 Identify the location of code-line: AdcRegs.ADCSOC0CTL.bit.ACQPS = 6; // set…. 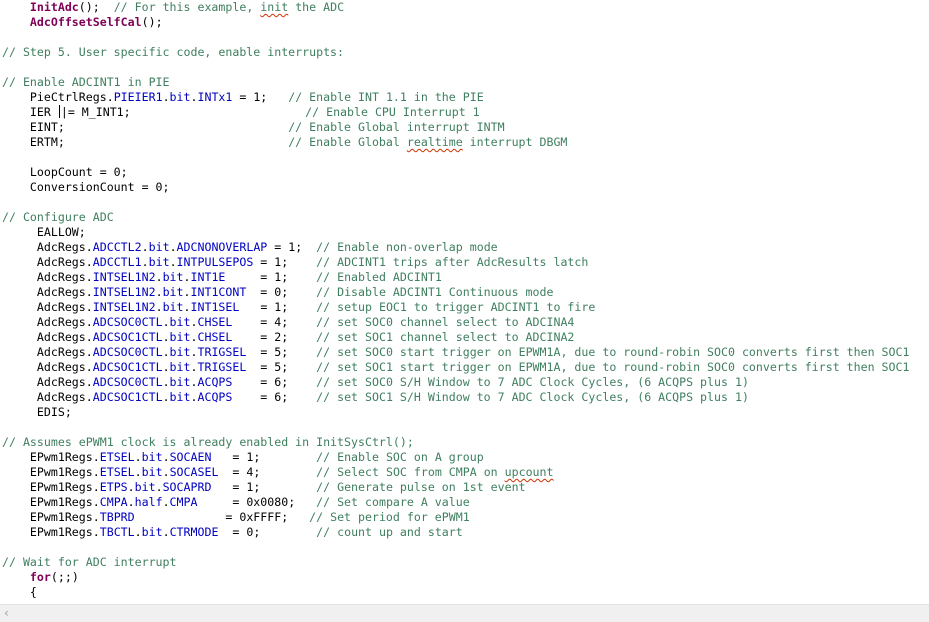
(375, 382).